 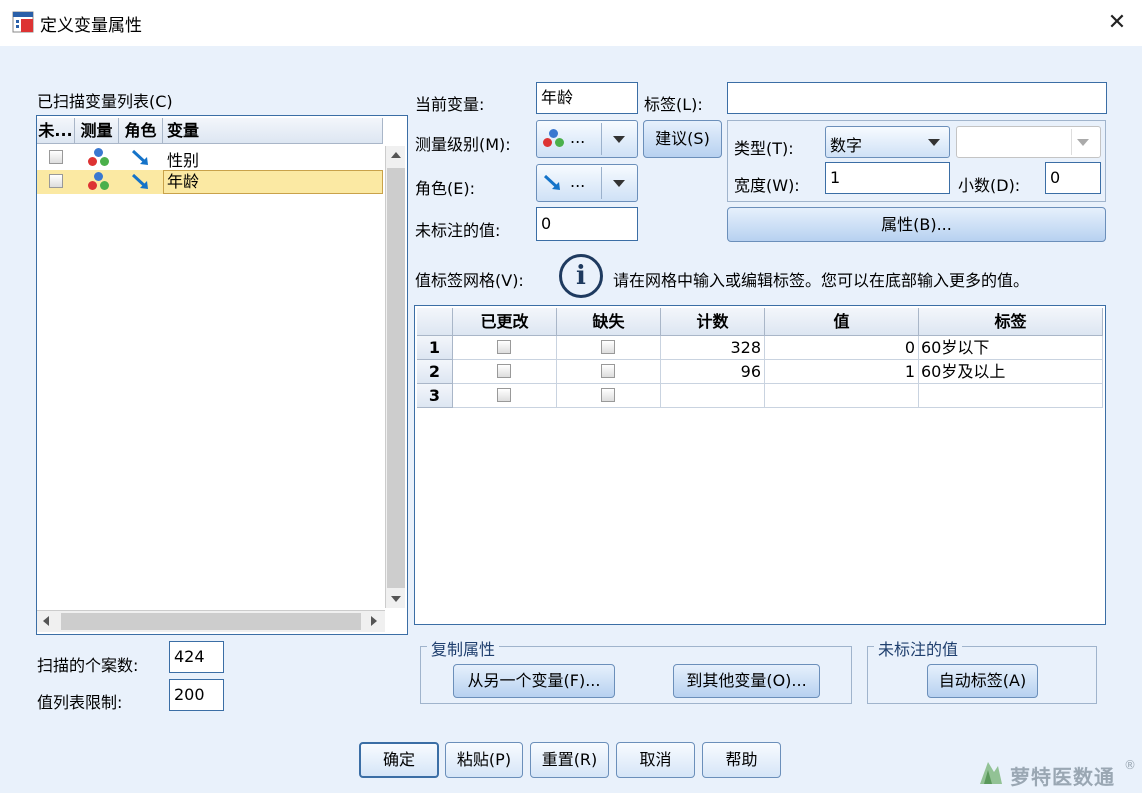 What do you see at coordinates (713, 396) in the screenshot?
I see `grid-cell-count` at bounding box center [713, 396].